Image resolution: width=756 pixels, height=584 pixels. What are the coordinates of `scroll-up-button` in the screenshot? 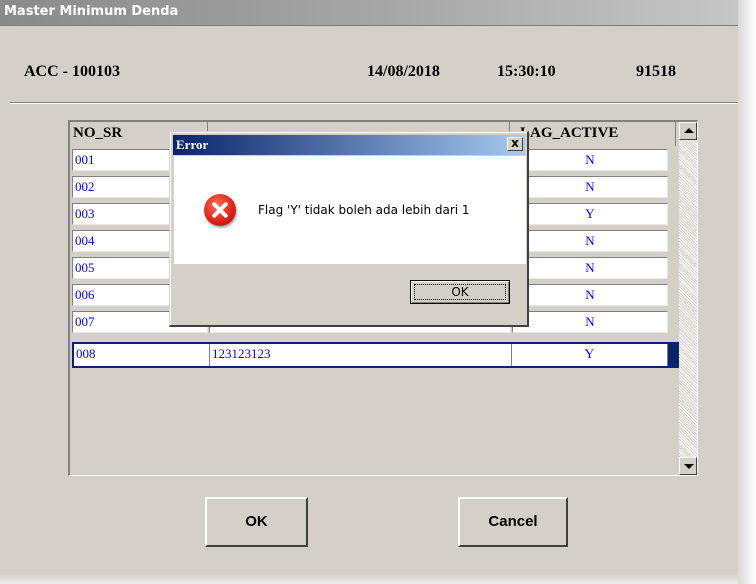 It's located at (688, 131).